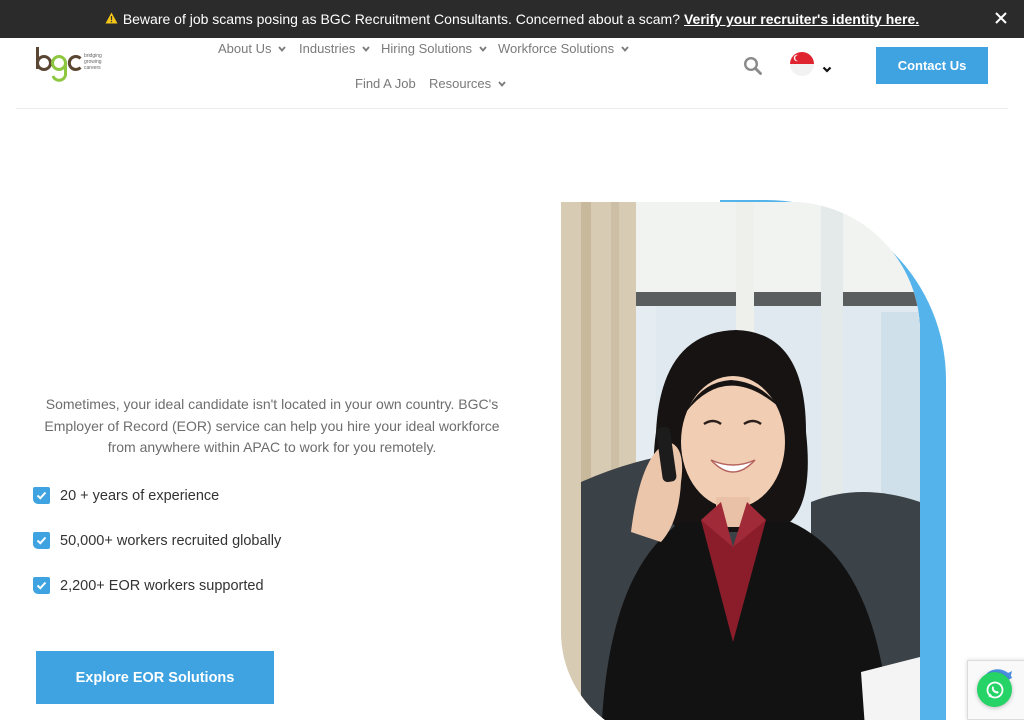  I want to click on whatsapp-icon, so click(994, 689).